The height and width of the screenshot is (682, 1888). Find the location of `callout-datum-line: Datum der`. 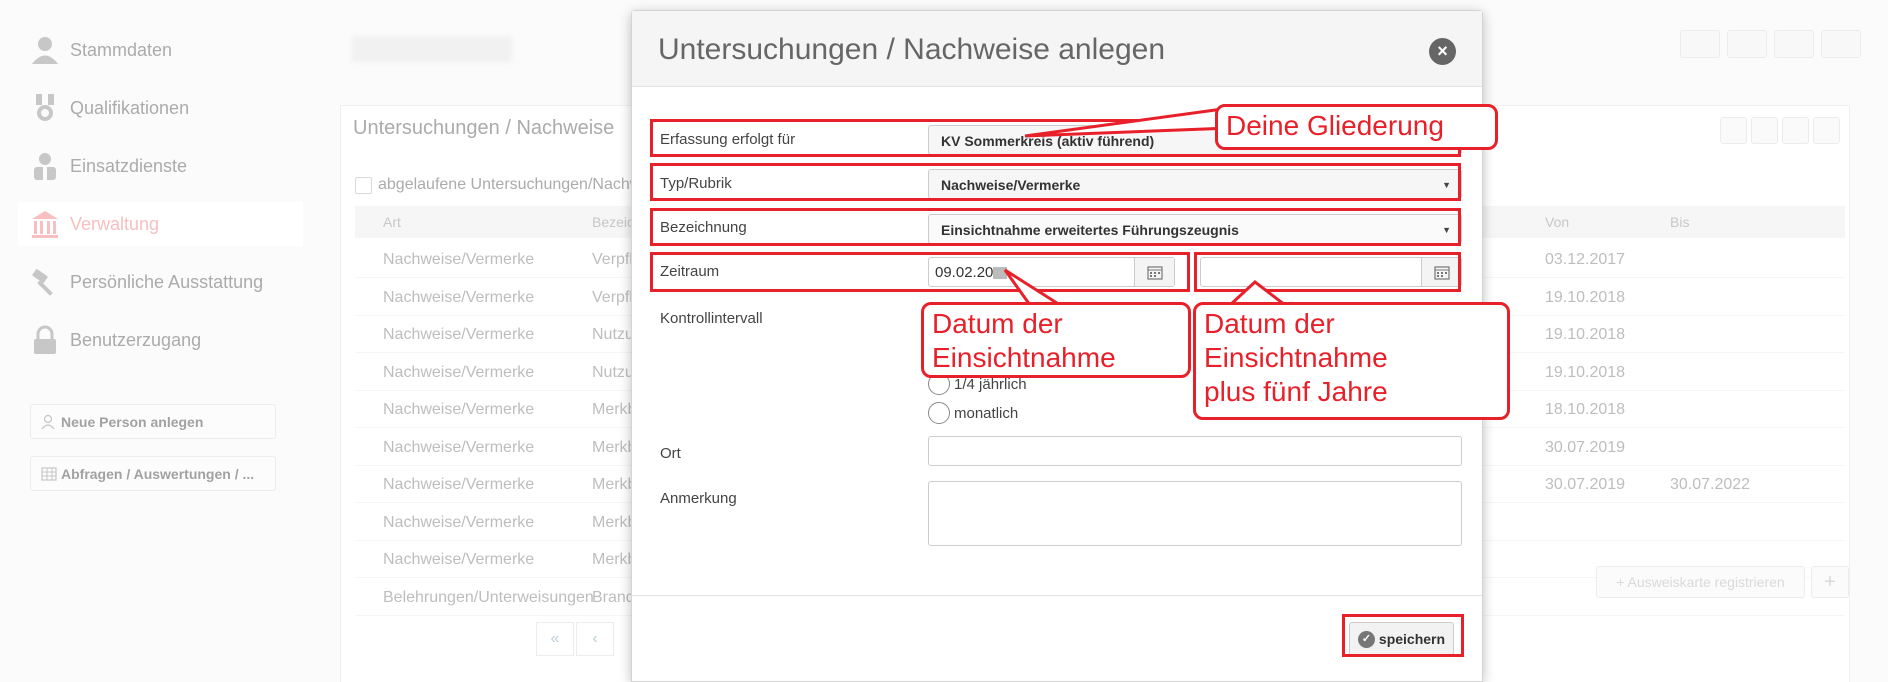

callout-datum-line: Datum der is located at coordinates (997, 323).